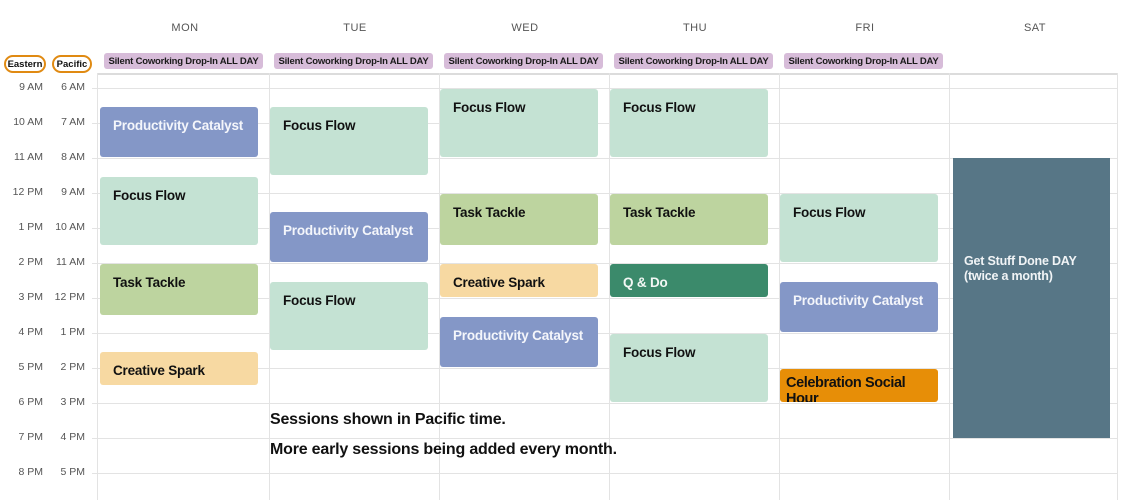 This screenshot has width=1133, height=500. What do you see at coordinates (72, 332) in the screenshot?
I see `pacific-time-label: 1 PM` at bounding box center [72, 332].